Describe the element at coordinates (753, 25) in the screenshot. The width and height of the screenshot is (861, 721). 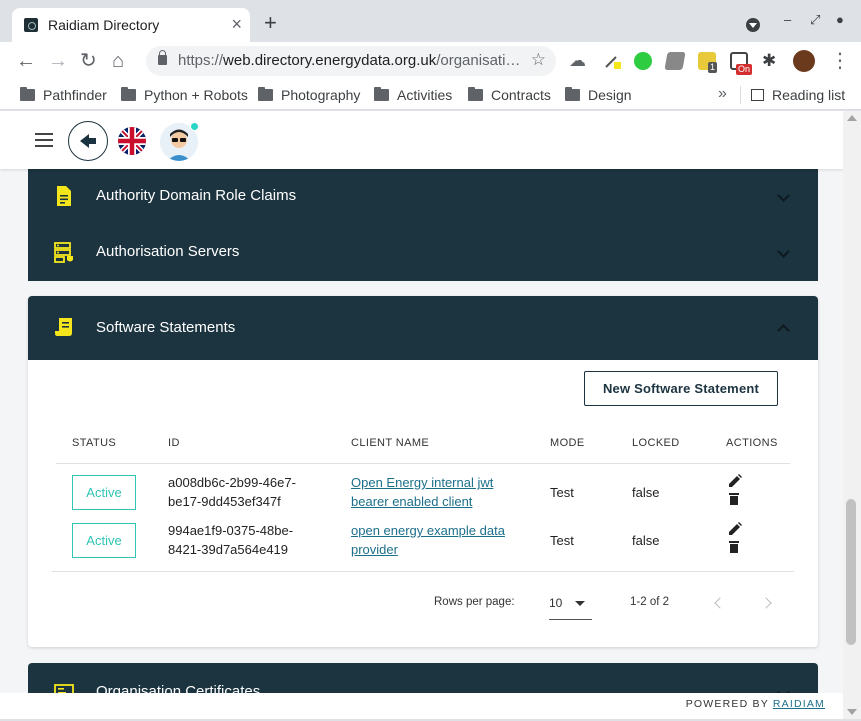
I see `tab-search-icon` at that location.